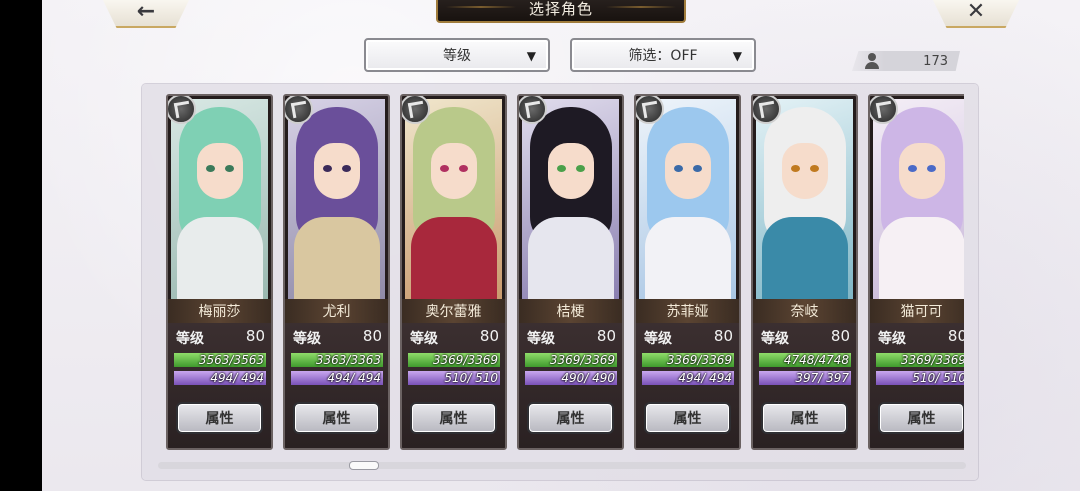  I want to click on close-button: ✕, so click(976, 14).